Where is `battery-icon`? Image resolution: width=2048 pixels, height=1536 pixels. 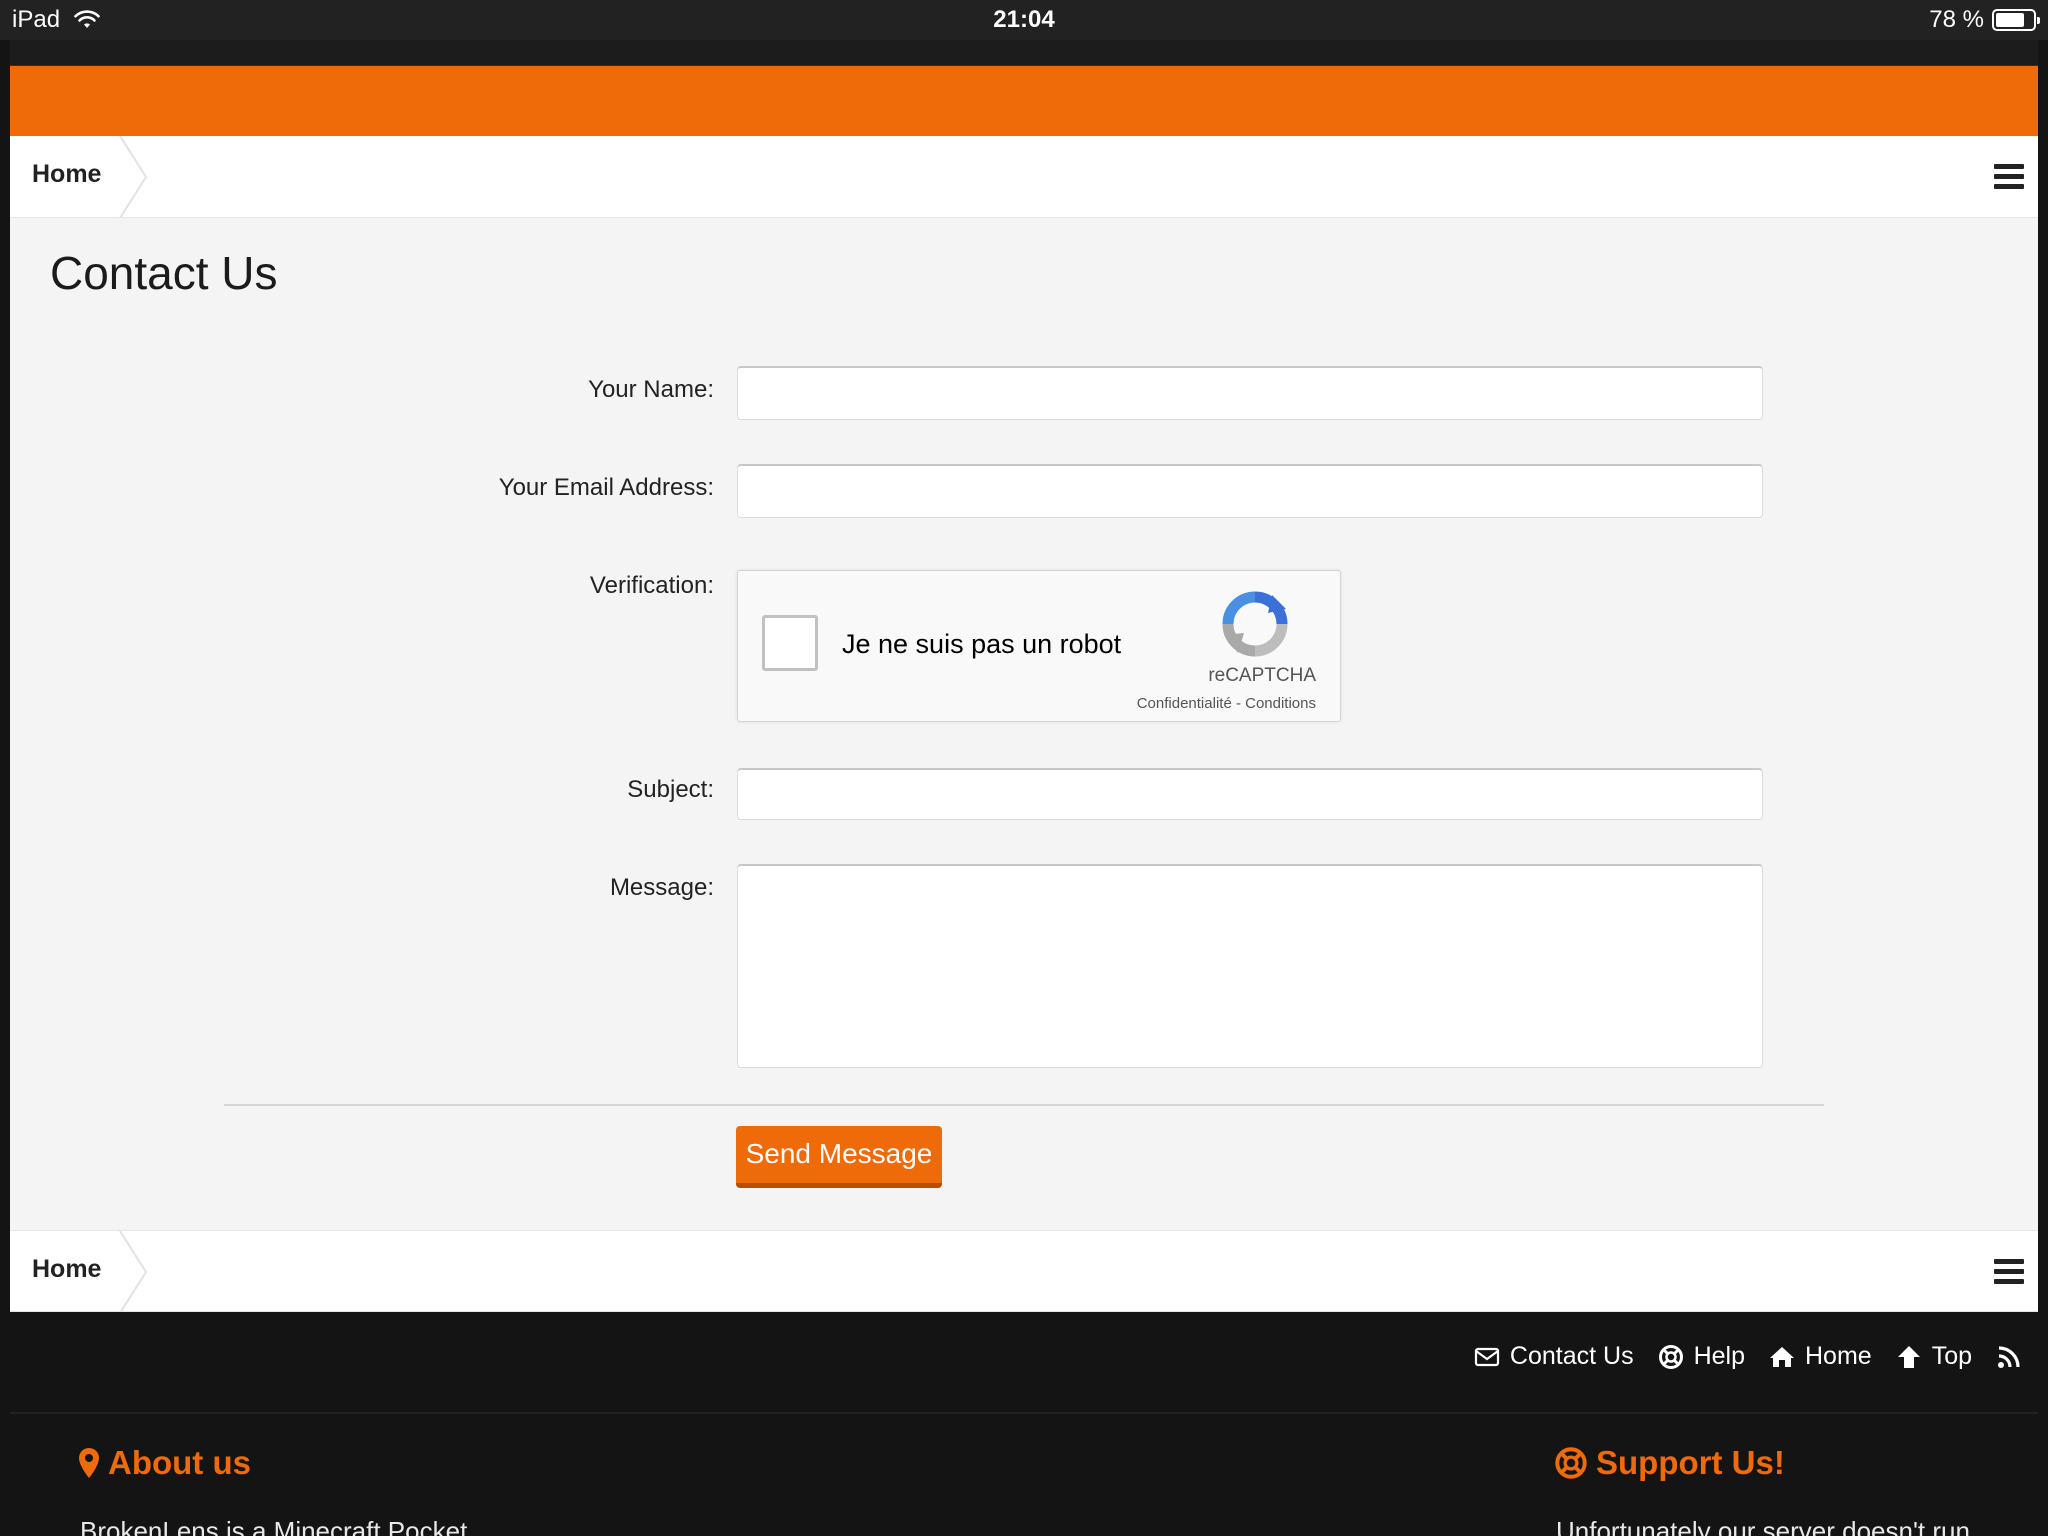 battery-icon is located at coordinates (2016, 20).